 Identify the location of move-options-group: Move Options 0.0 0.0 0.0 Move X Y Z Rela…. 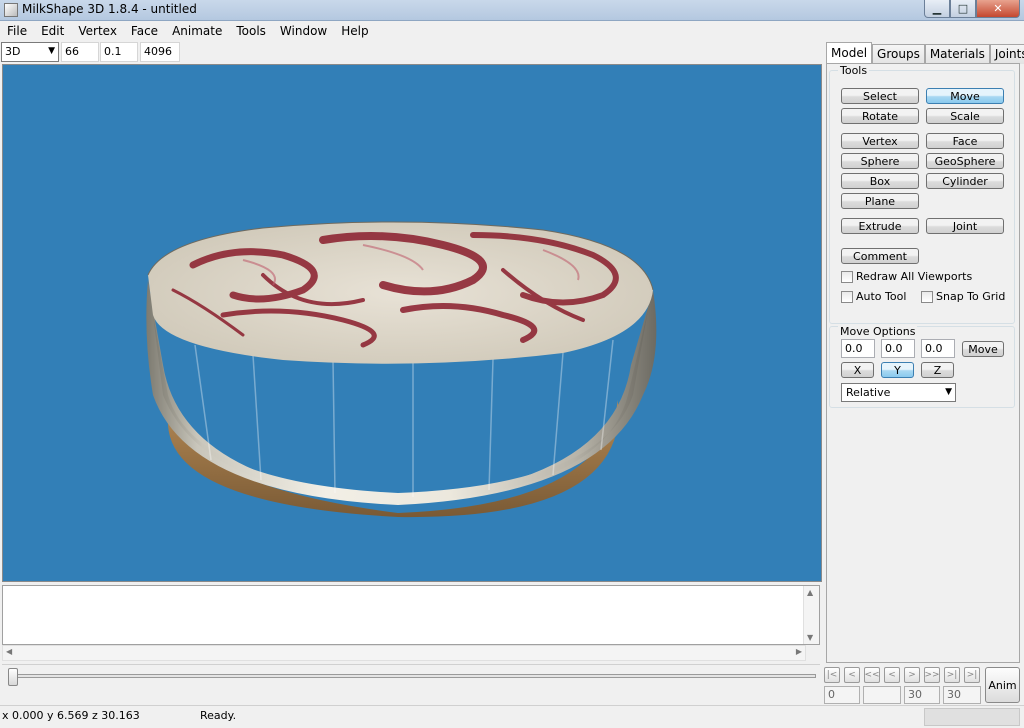
(922, 366).